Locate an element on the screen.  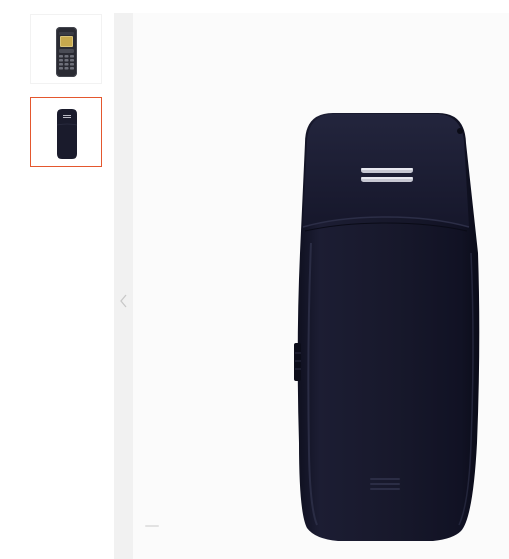
prev-image-button is located at coordinates (124, 301).